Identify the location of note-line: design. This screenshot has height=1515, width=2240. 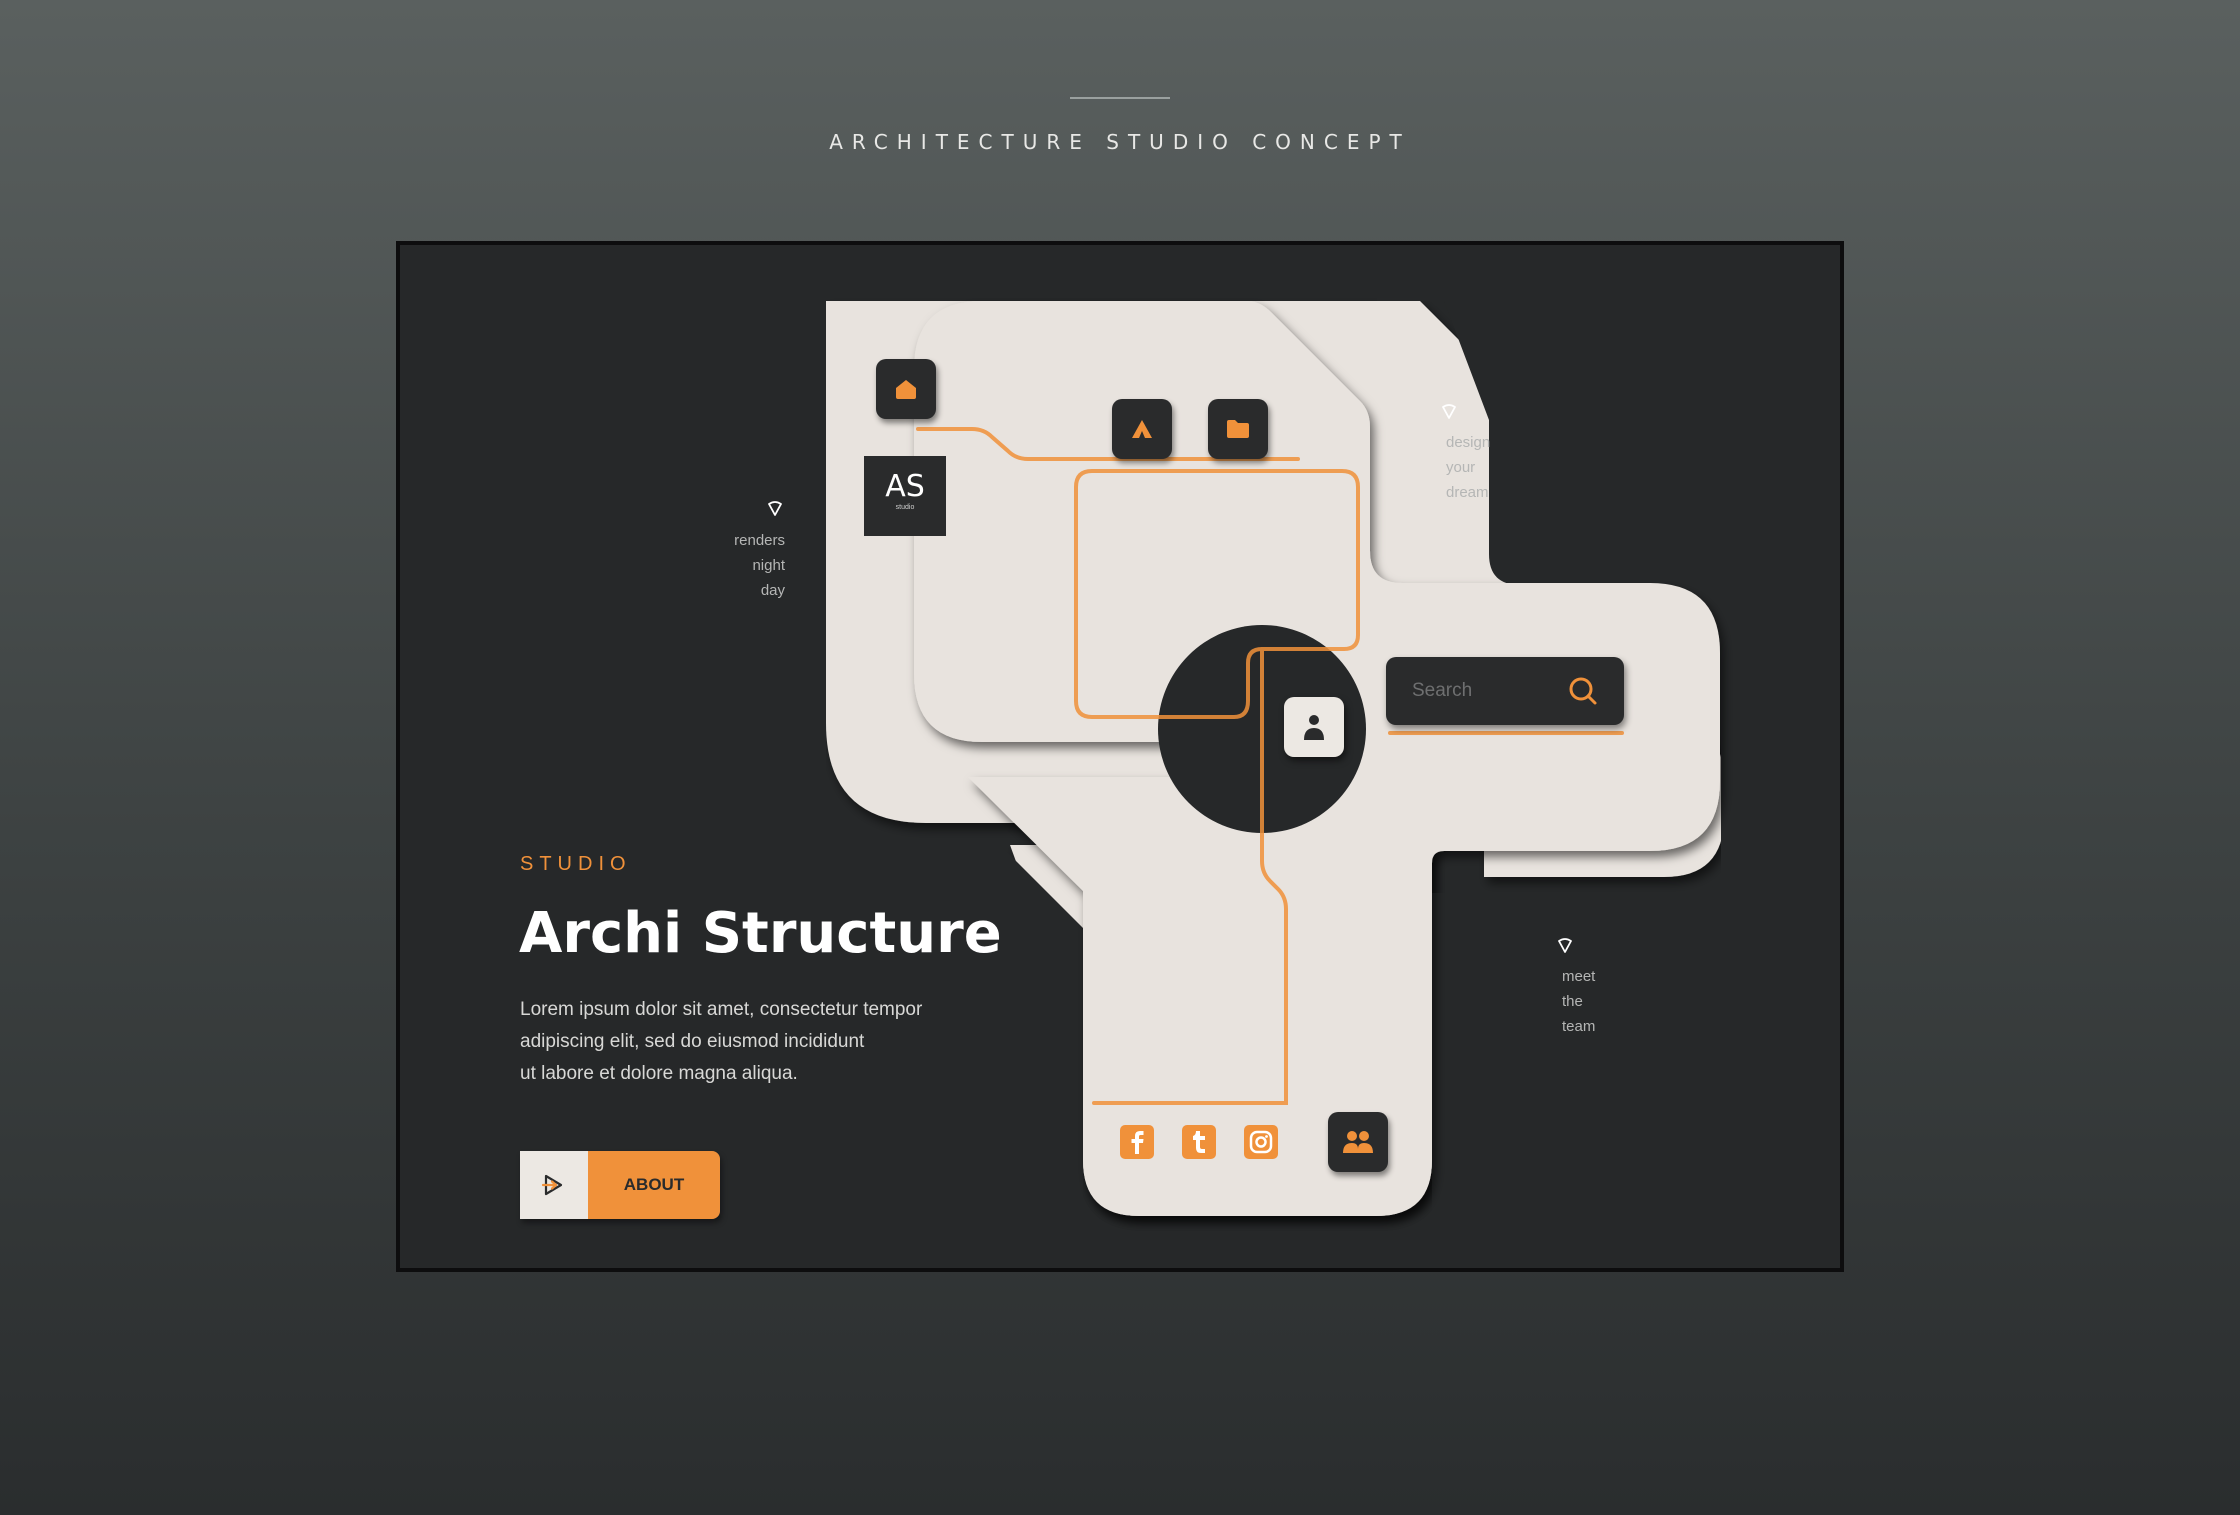
(1468, 442).